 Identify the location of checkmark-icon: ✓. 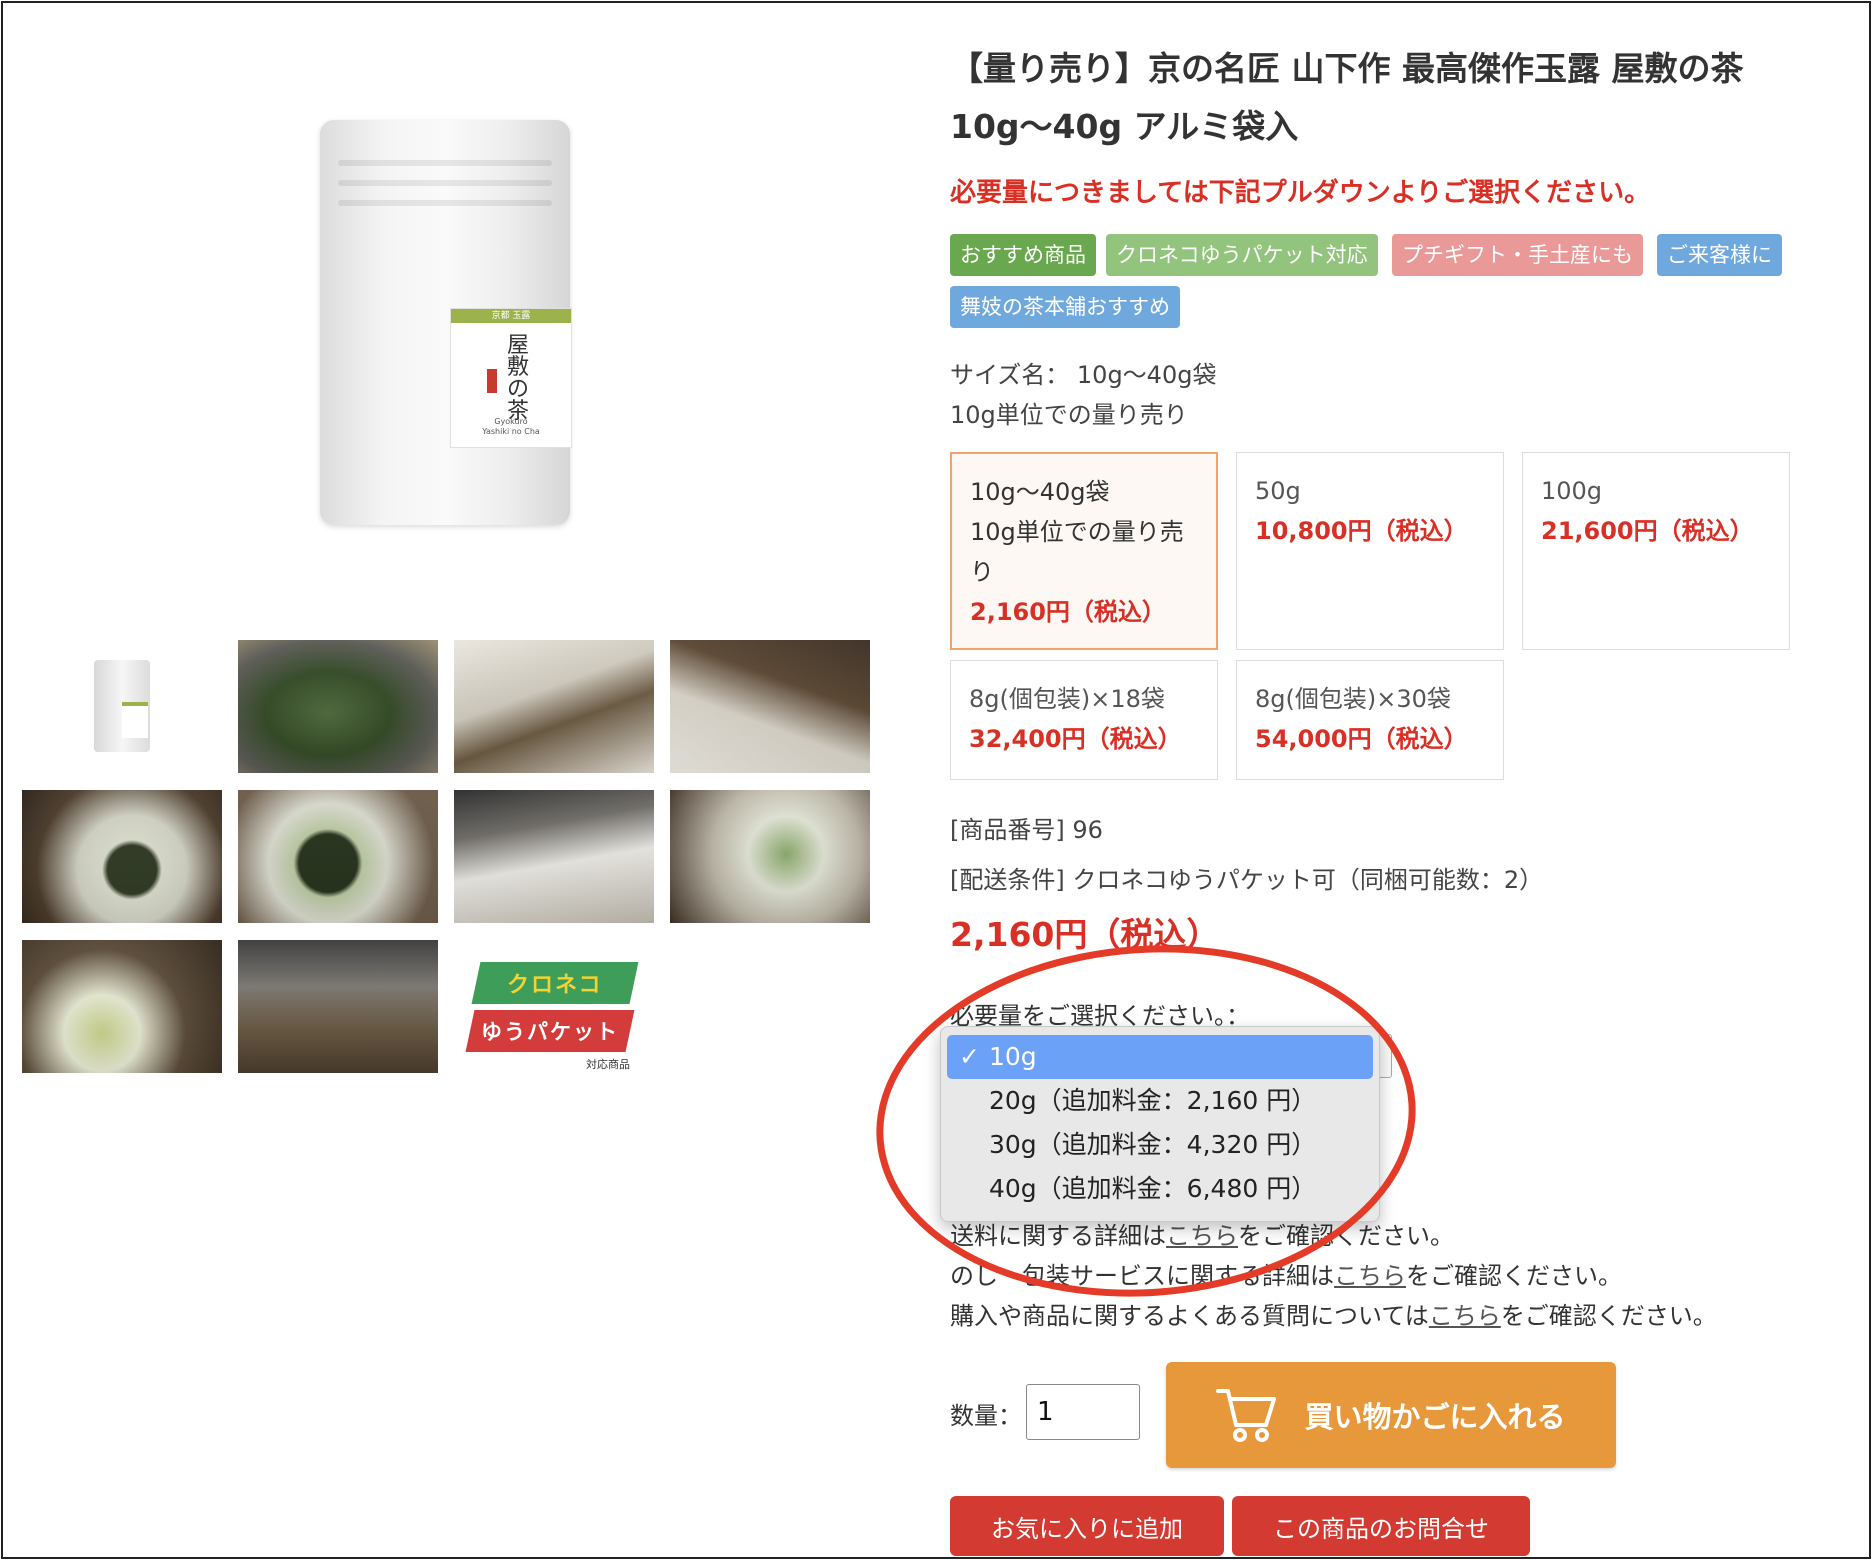
(969, 1056).